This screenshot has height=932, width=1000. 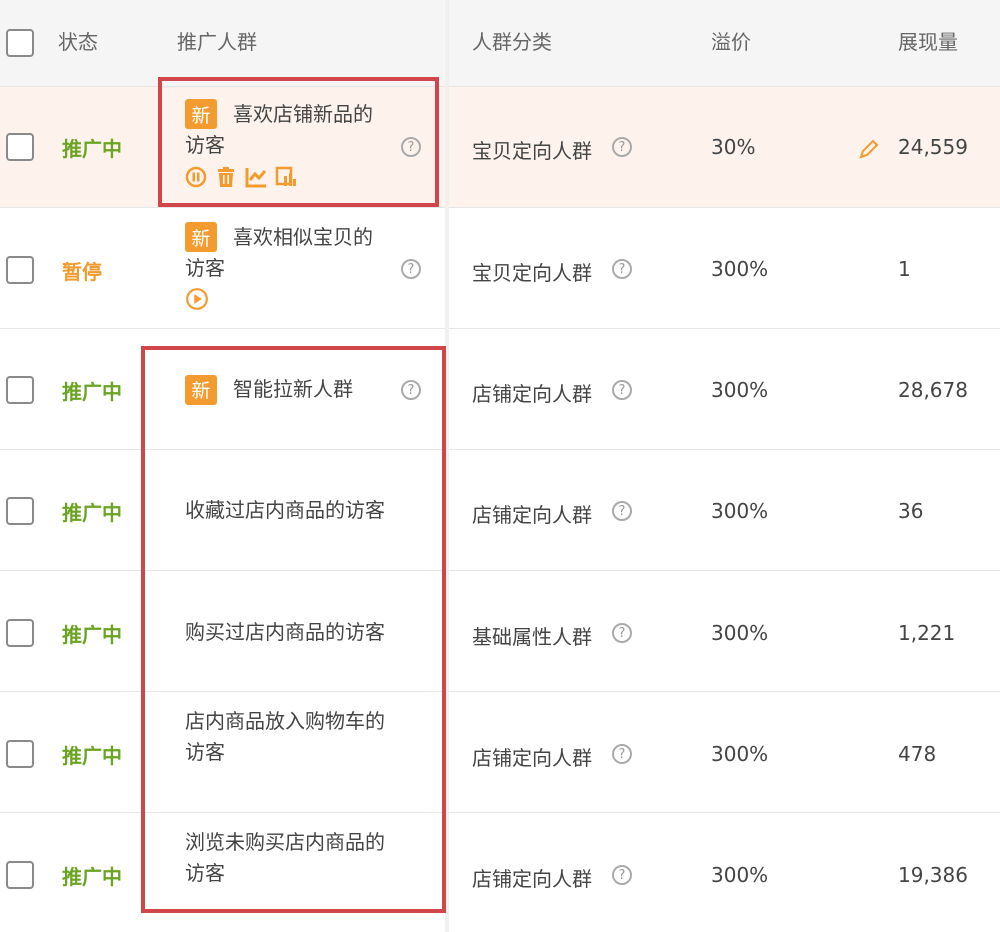 I want to click on table-row: 推广中 新 喜欢店铺新品的 访客 ? 宝贝定向人群 ? 30% 24,559, so click(x=500, y=147).